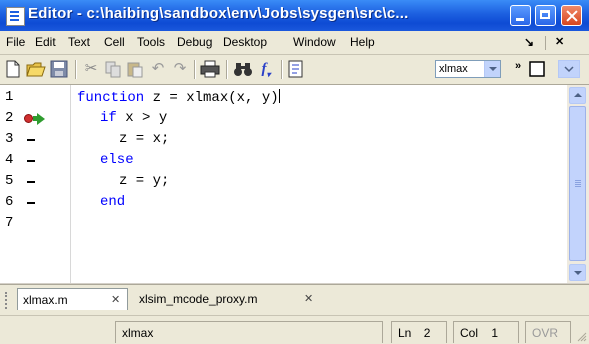 The height and width of the screenshot is (344, 589). I want to click on current-line-arrow-icon, so click(41, 119).